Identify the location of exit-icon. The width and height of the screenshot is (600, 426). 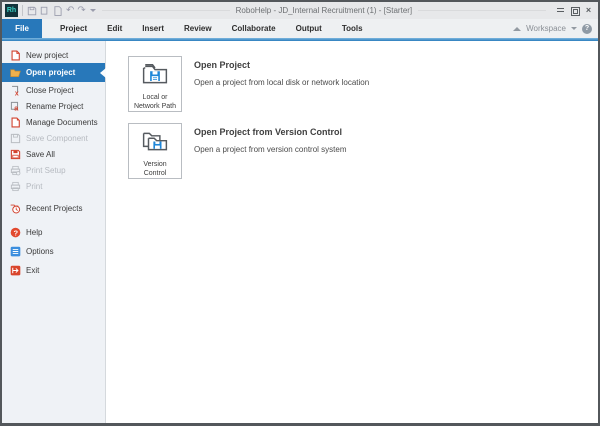
(15, 270).